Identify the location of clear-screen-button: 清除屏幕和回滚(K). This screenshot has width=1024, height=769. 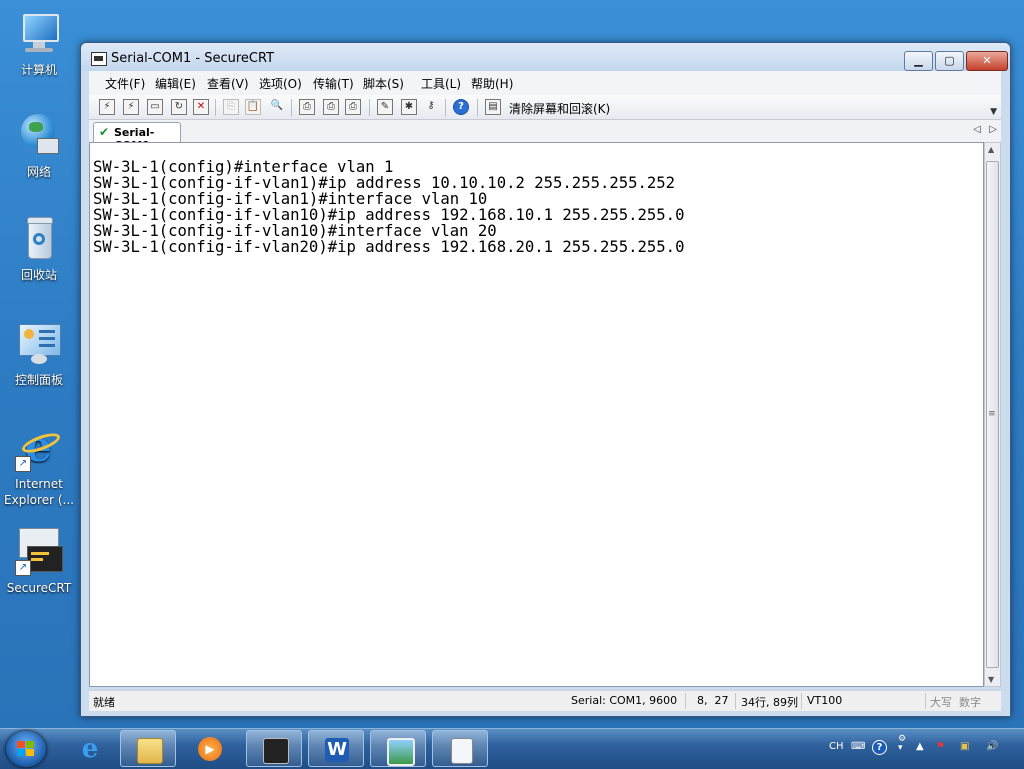
(559, 108).